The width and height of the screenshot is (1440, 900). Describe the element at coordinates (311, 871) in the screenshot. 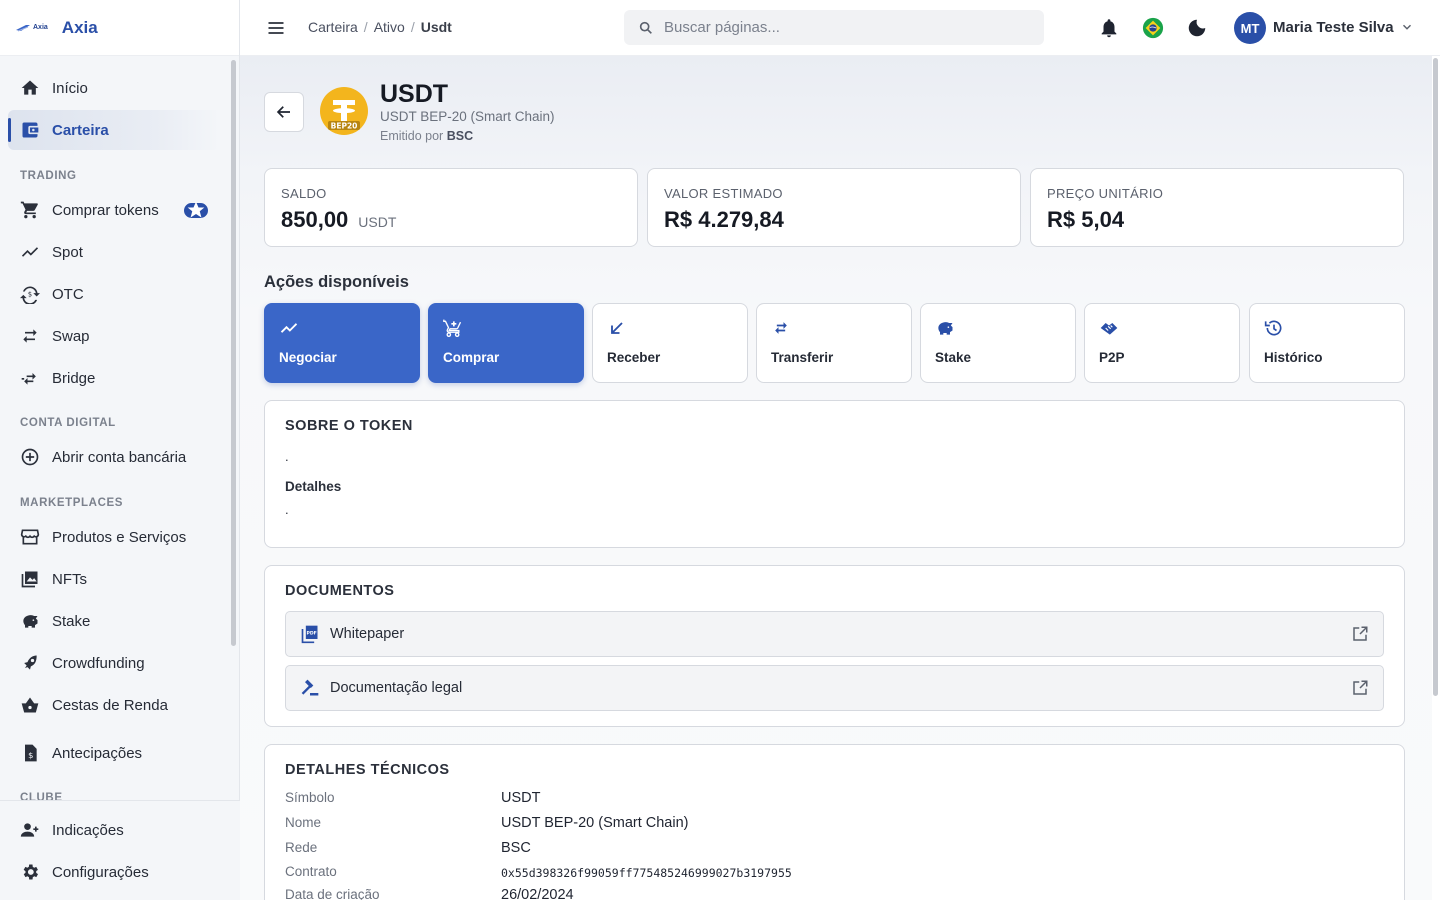

I see `tech-key: Contrato` at that location.